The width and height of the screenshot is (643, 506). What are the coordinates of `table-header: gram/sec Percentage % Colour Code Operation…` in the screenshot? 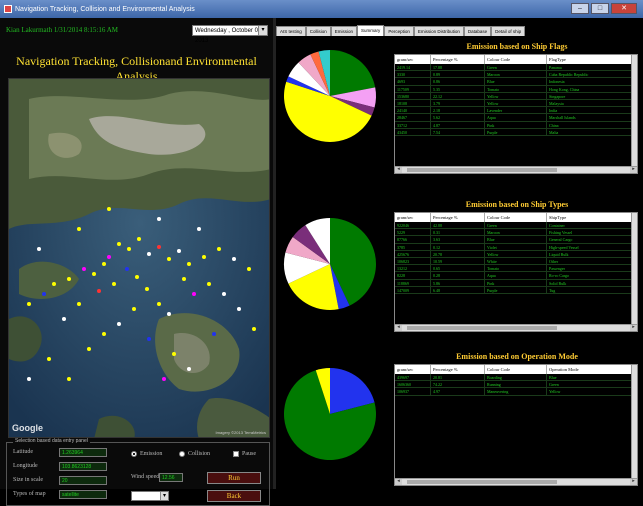 It's located at (516, 369).